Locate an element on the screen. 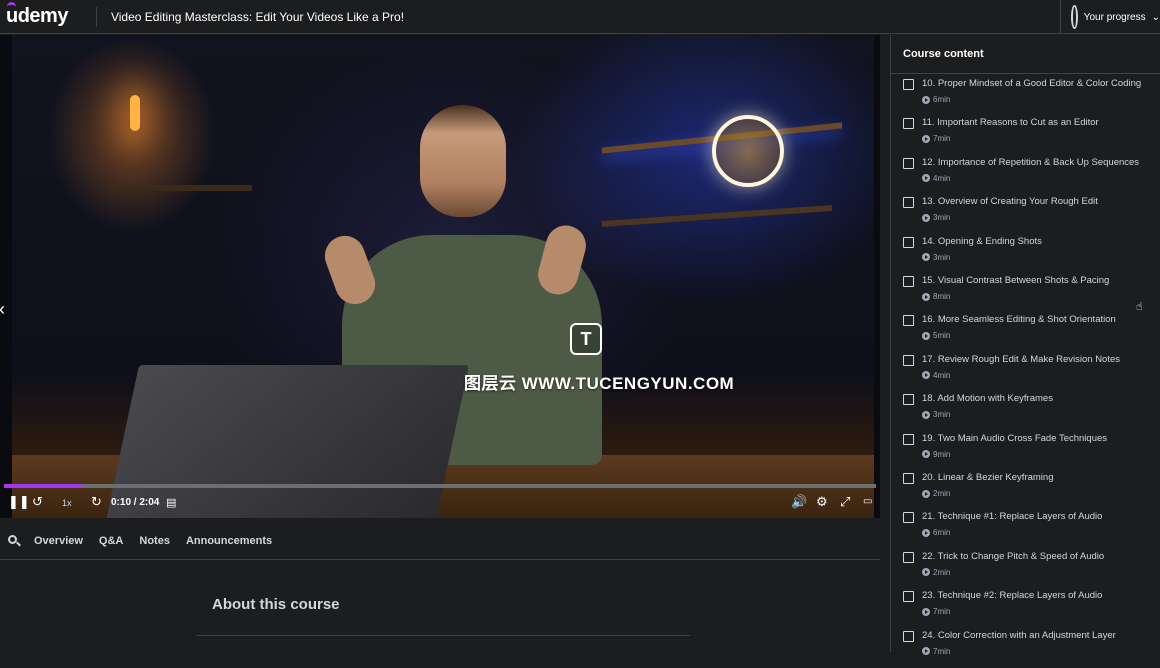 This screenshot has height=668, width=1160. lesson-item: 20. Linear & Bezier Keyframing 2min is located at coordinates (1025, 490).